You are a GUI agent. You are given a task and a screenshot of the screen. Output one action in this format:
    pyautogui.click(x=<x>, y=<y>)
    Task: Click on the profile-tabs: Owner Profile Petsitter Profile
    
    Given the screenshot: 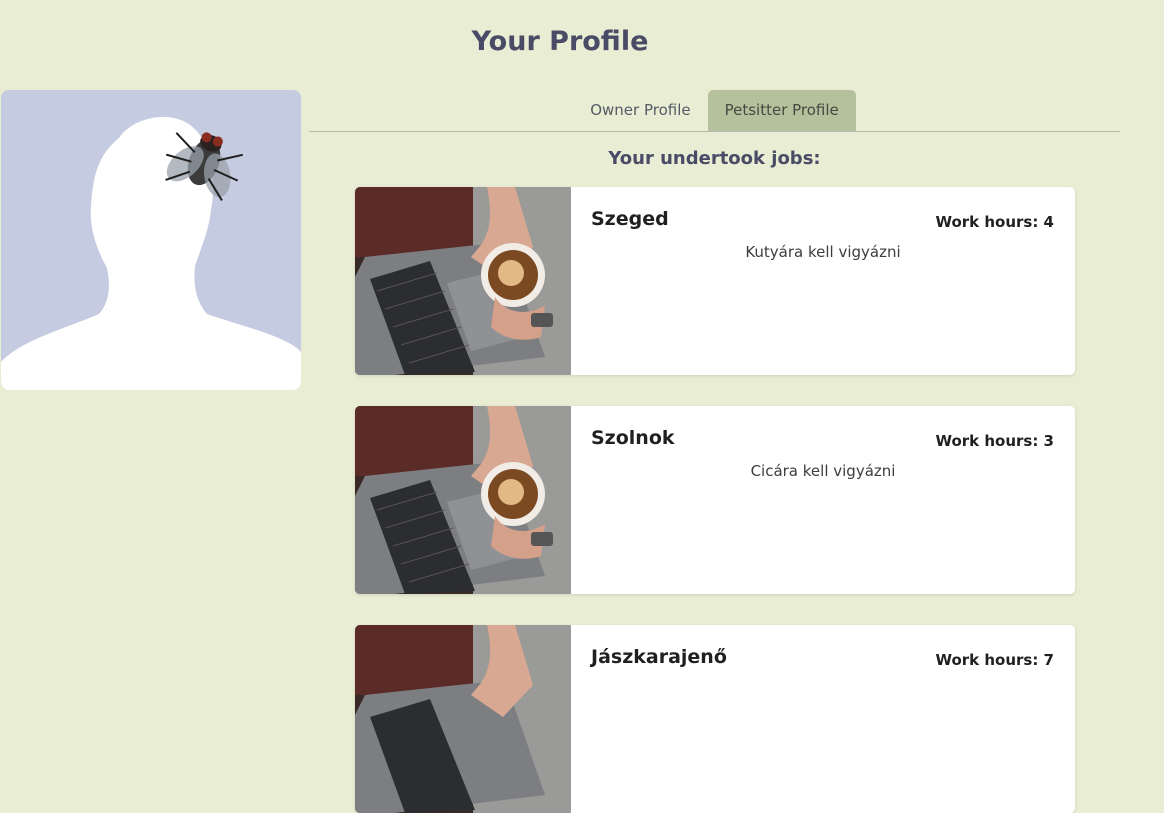 What is the action you would take?
    pyautogui.click(x=714, y=111)
    